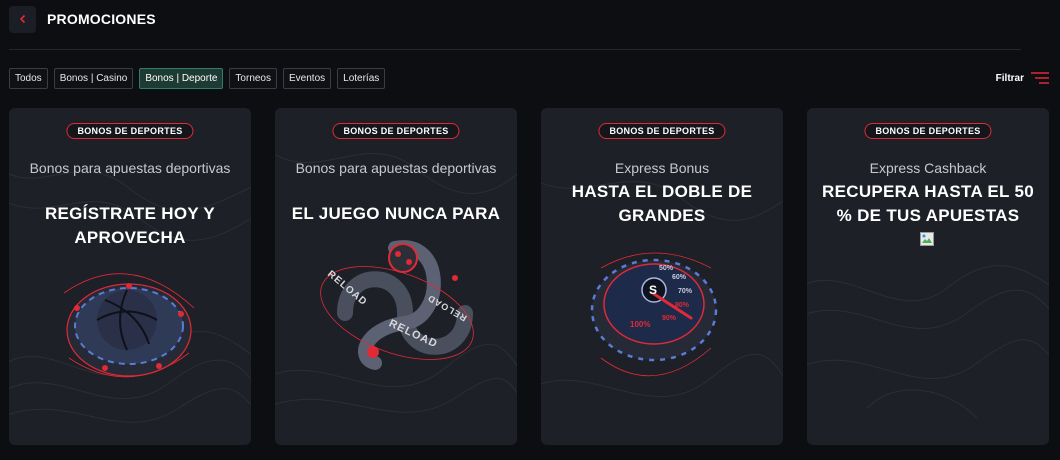  What do you see at coordinates (654, 314) in the screenshot?
I see `speedometer-chip-illustration` at bounding box center [654, 314].